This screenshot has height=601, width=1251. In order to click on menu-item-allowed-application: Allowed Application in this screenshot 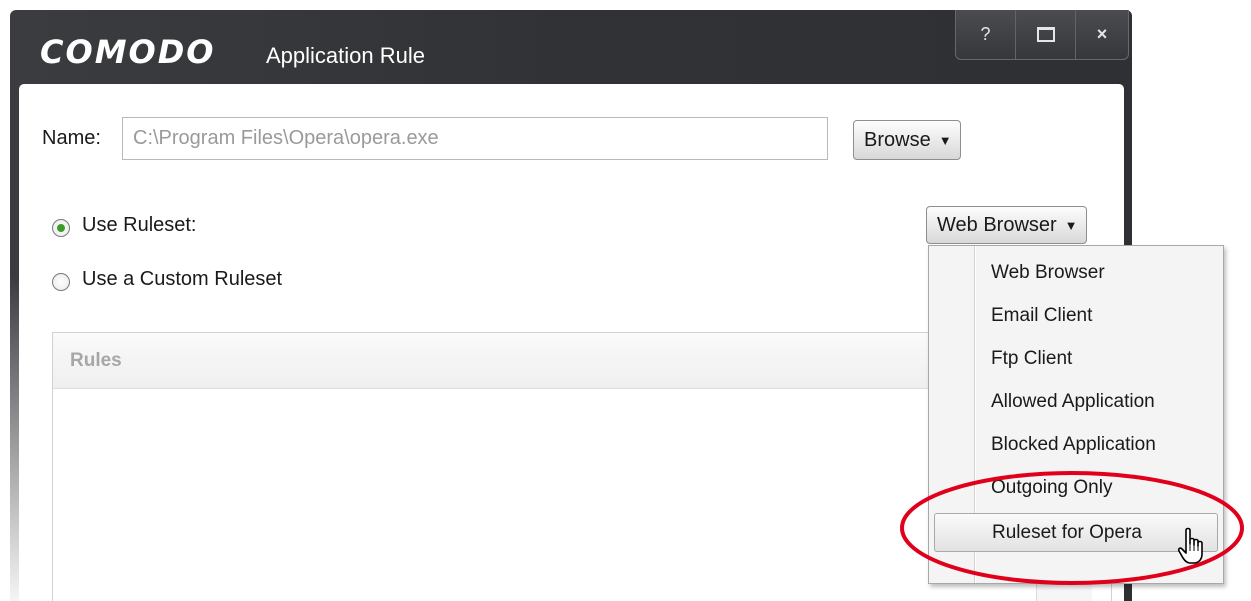, I will do `click(1076, 402)`.